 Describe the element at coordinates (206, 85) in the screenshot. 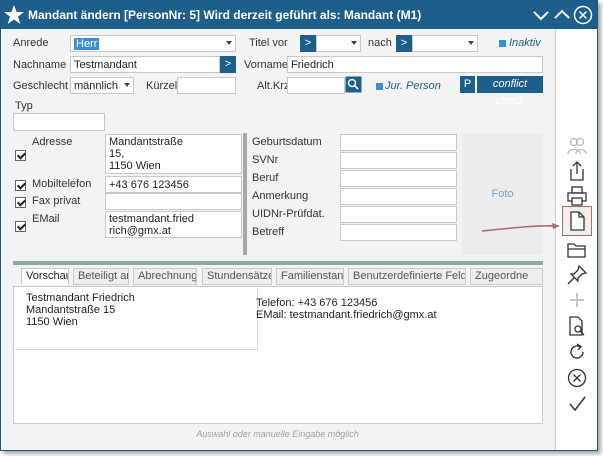

I see `kuerzel-input` at that location.